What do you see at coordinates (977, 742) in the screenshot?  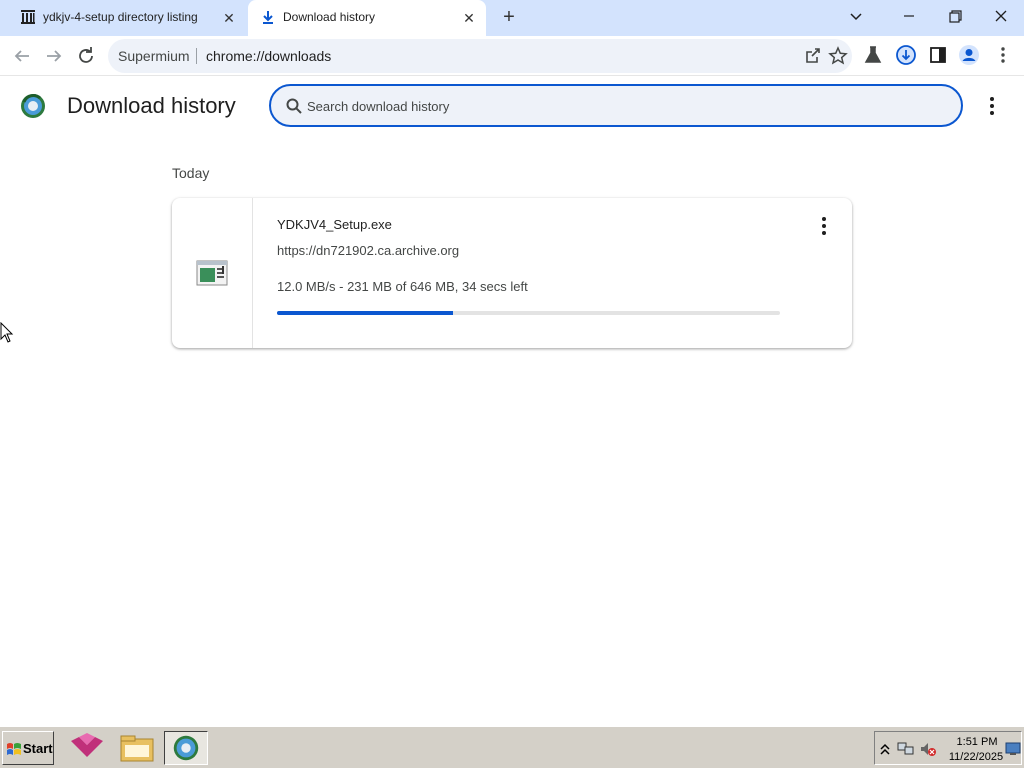 I see `clock-time: 1:51 PM` at bounding box center [977, 742].